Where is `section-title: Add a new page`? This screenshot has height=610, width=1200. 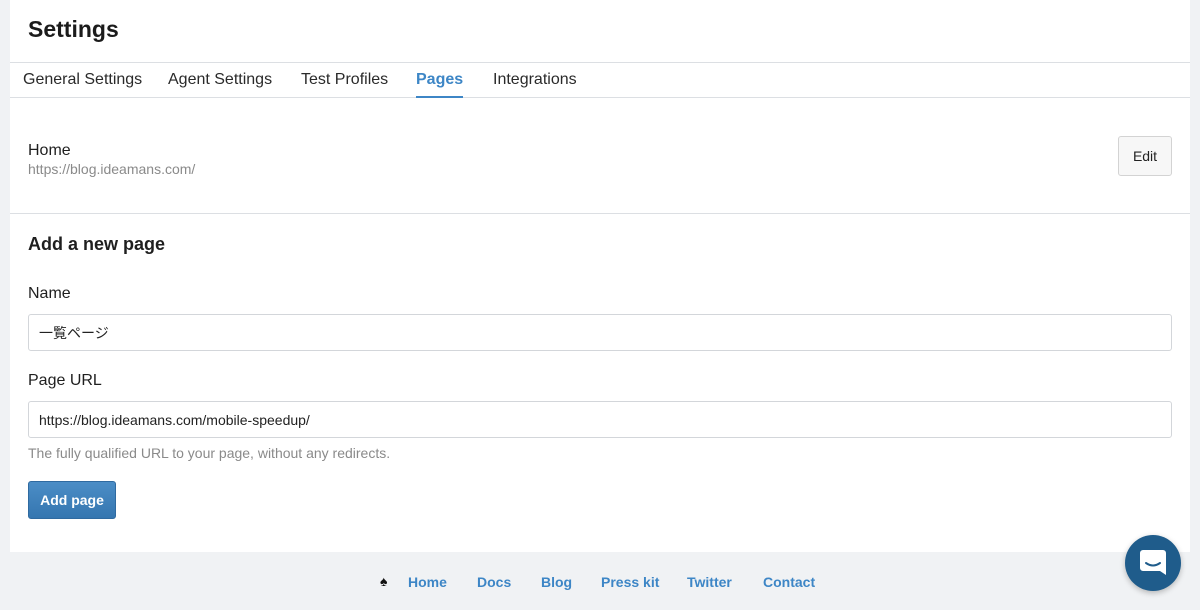
section-title: Add a new page is located at coordinates (97, 244).